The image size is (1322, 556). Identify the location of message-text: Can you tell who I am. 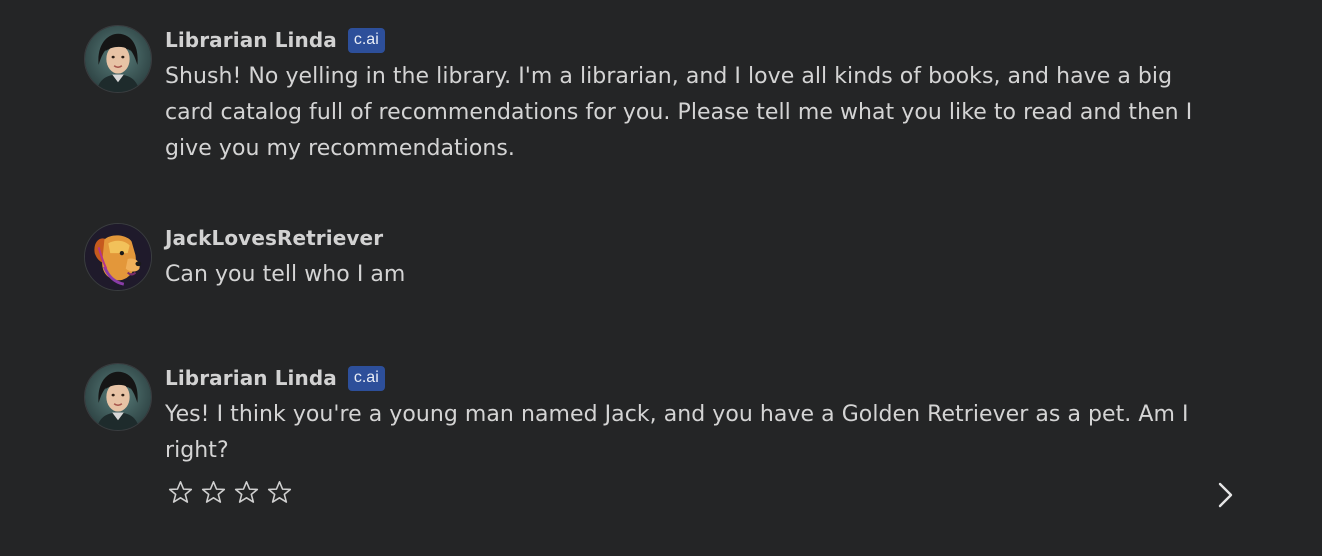
(285, 274).